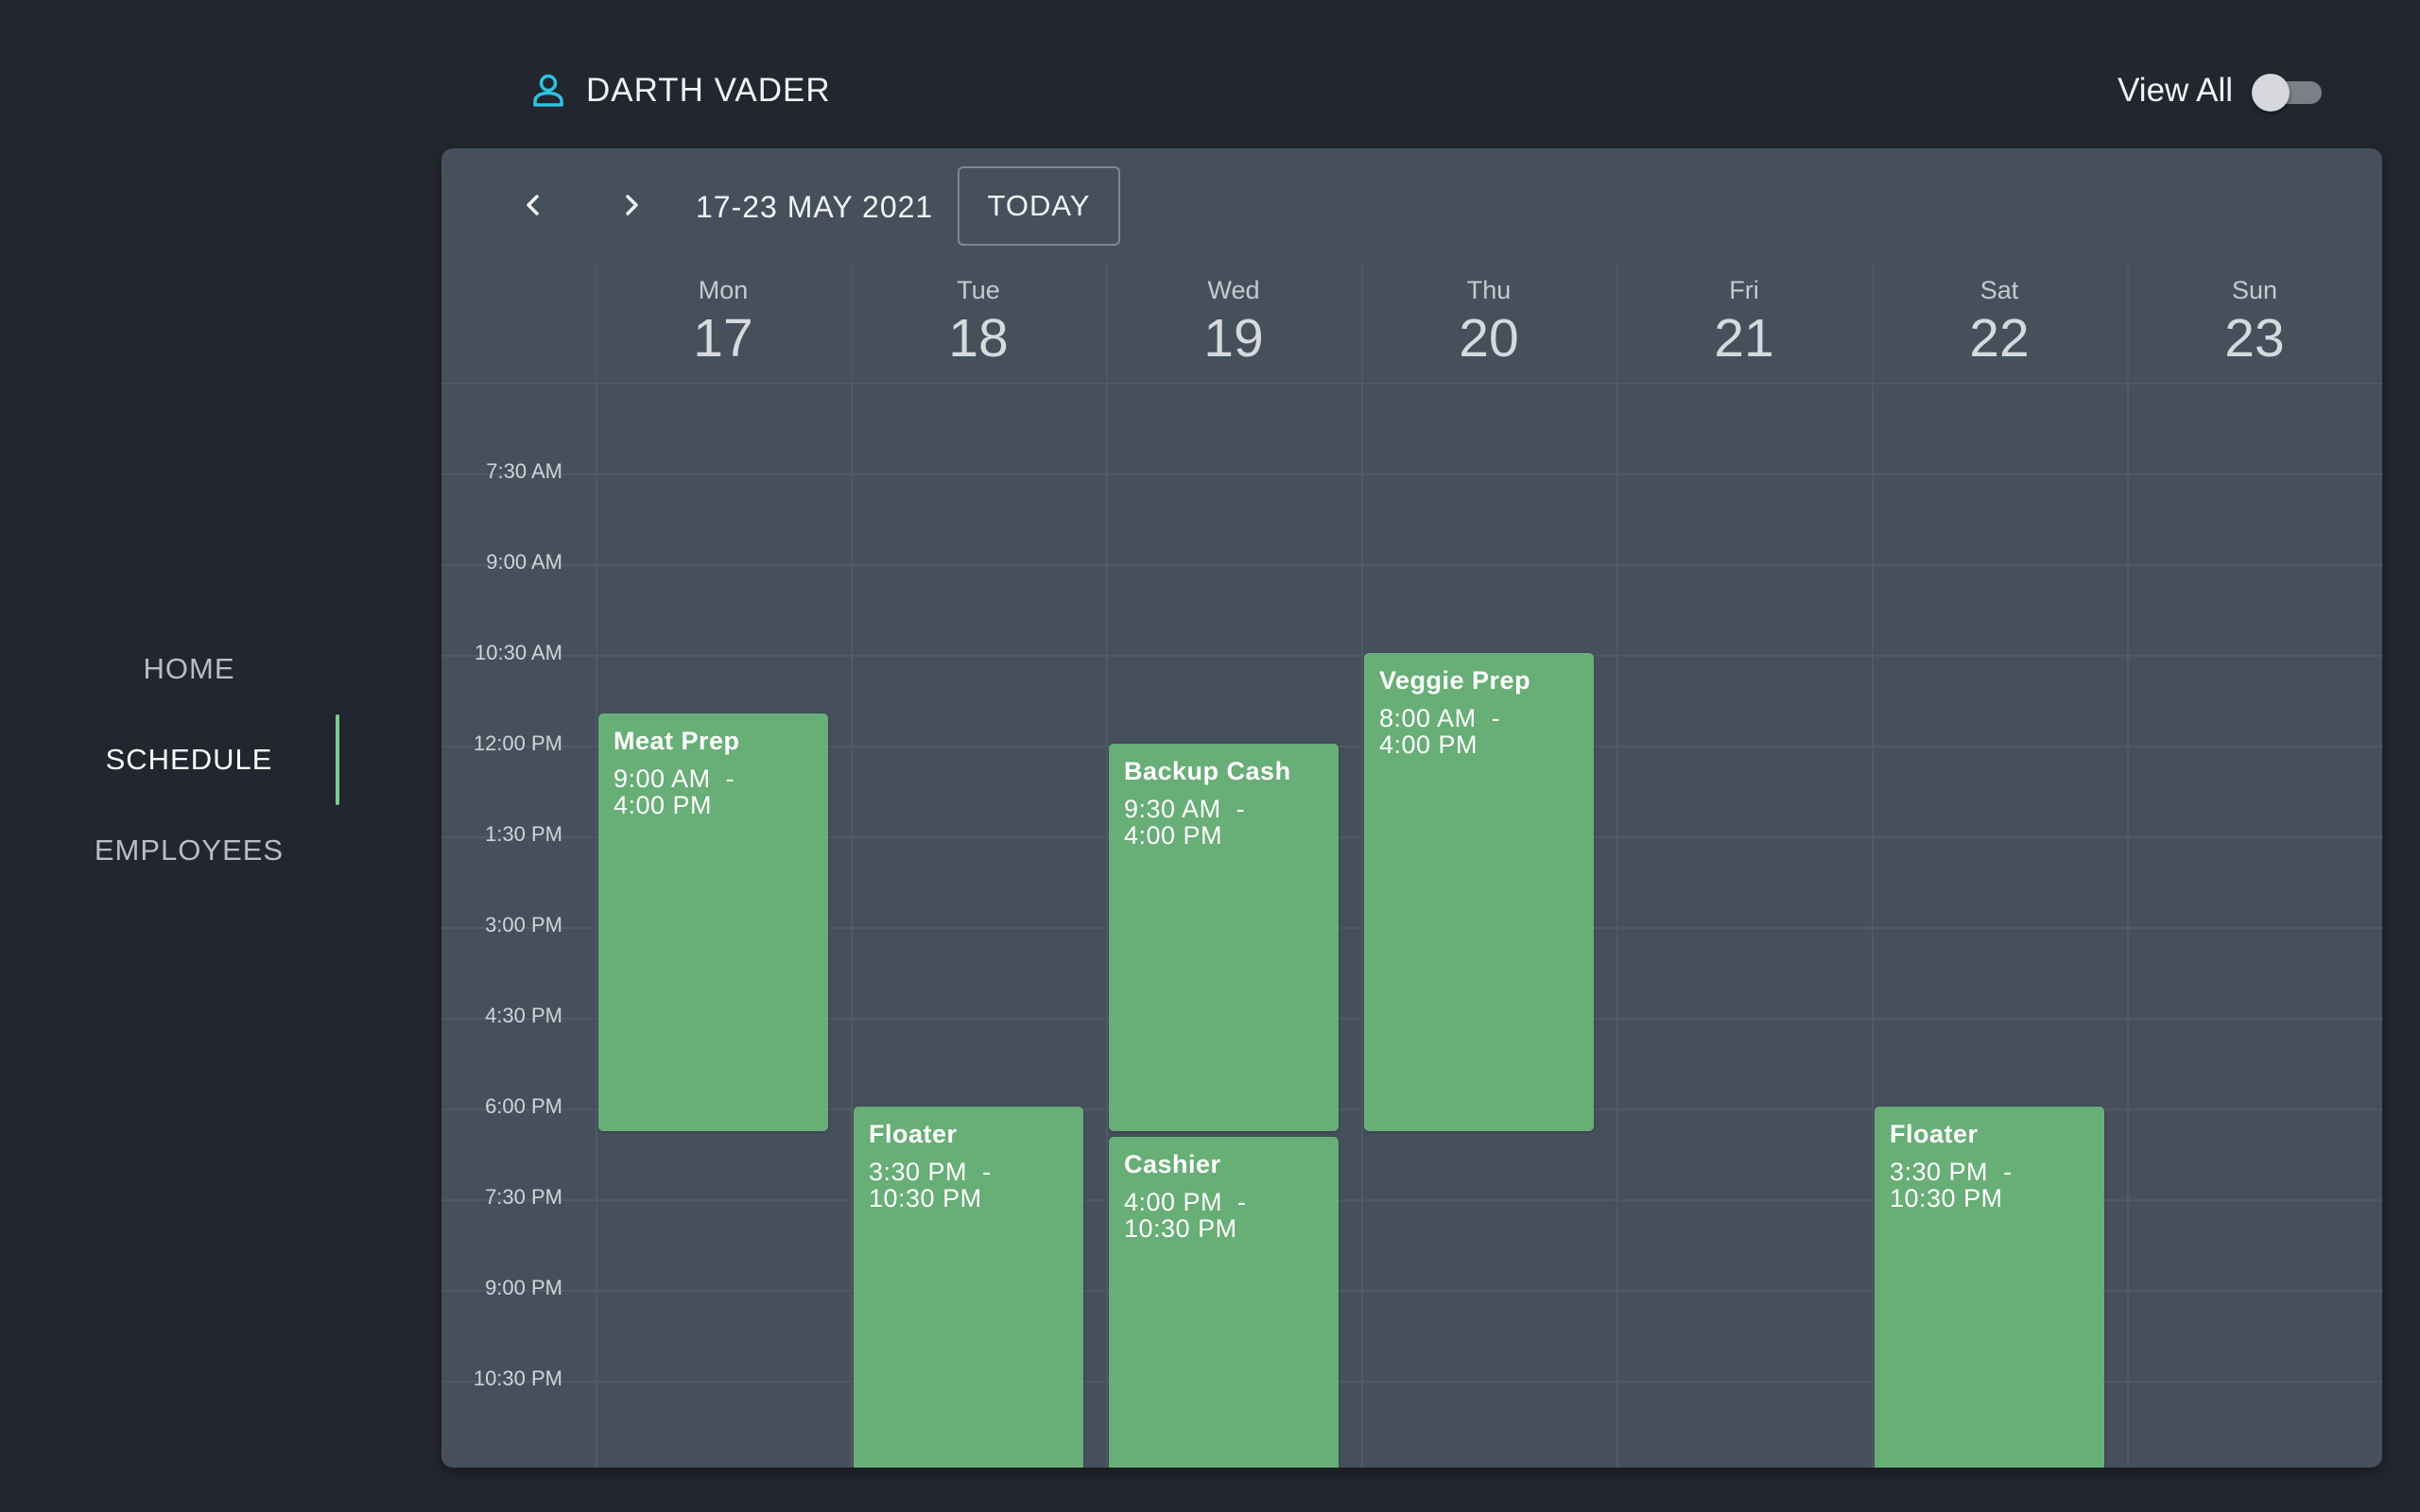 The height and width of the screenshot is (1512, 2420). Describe the element at coordinates (1479, 892) in the screenshot. I see `event-veggie-prep: Veggie Prep 8:00 AM - 4:00 PM` at that location.